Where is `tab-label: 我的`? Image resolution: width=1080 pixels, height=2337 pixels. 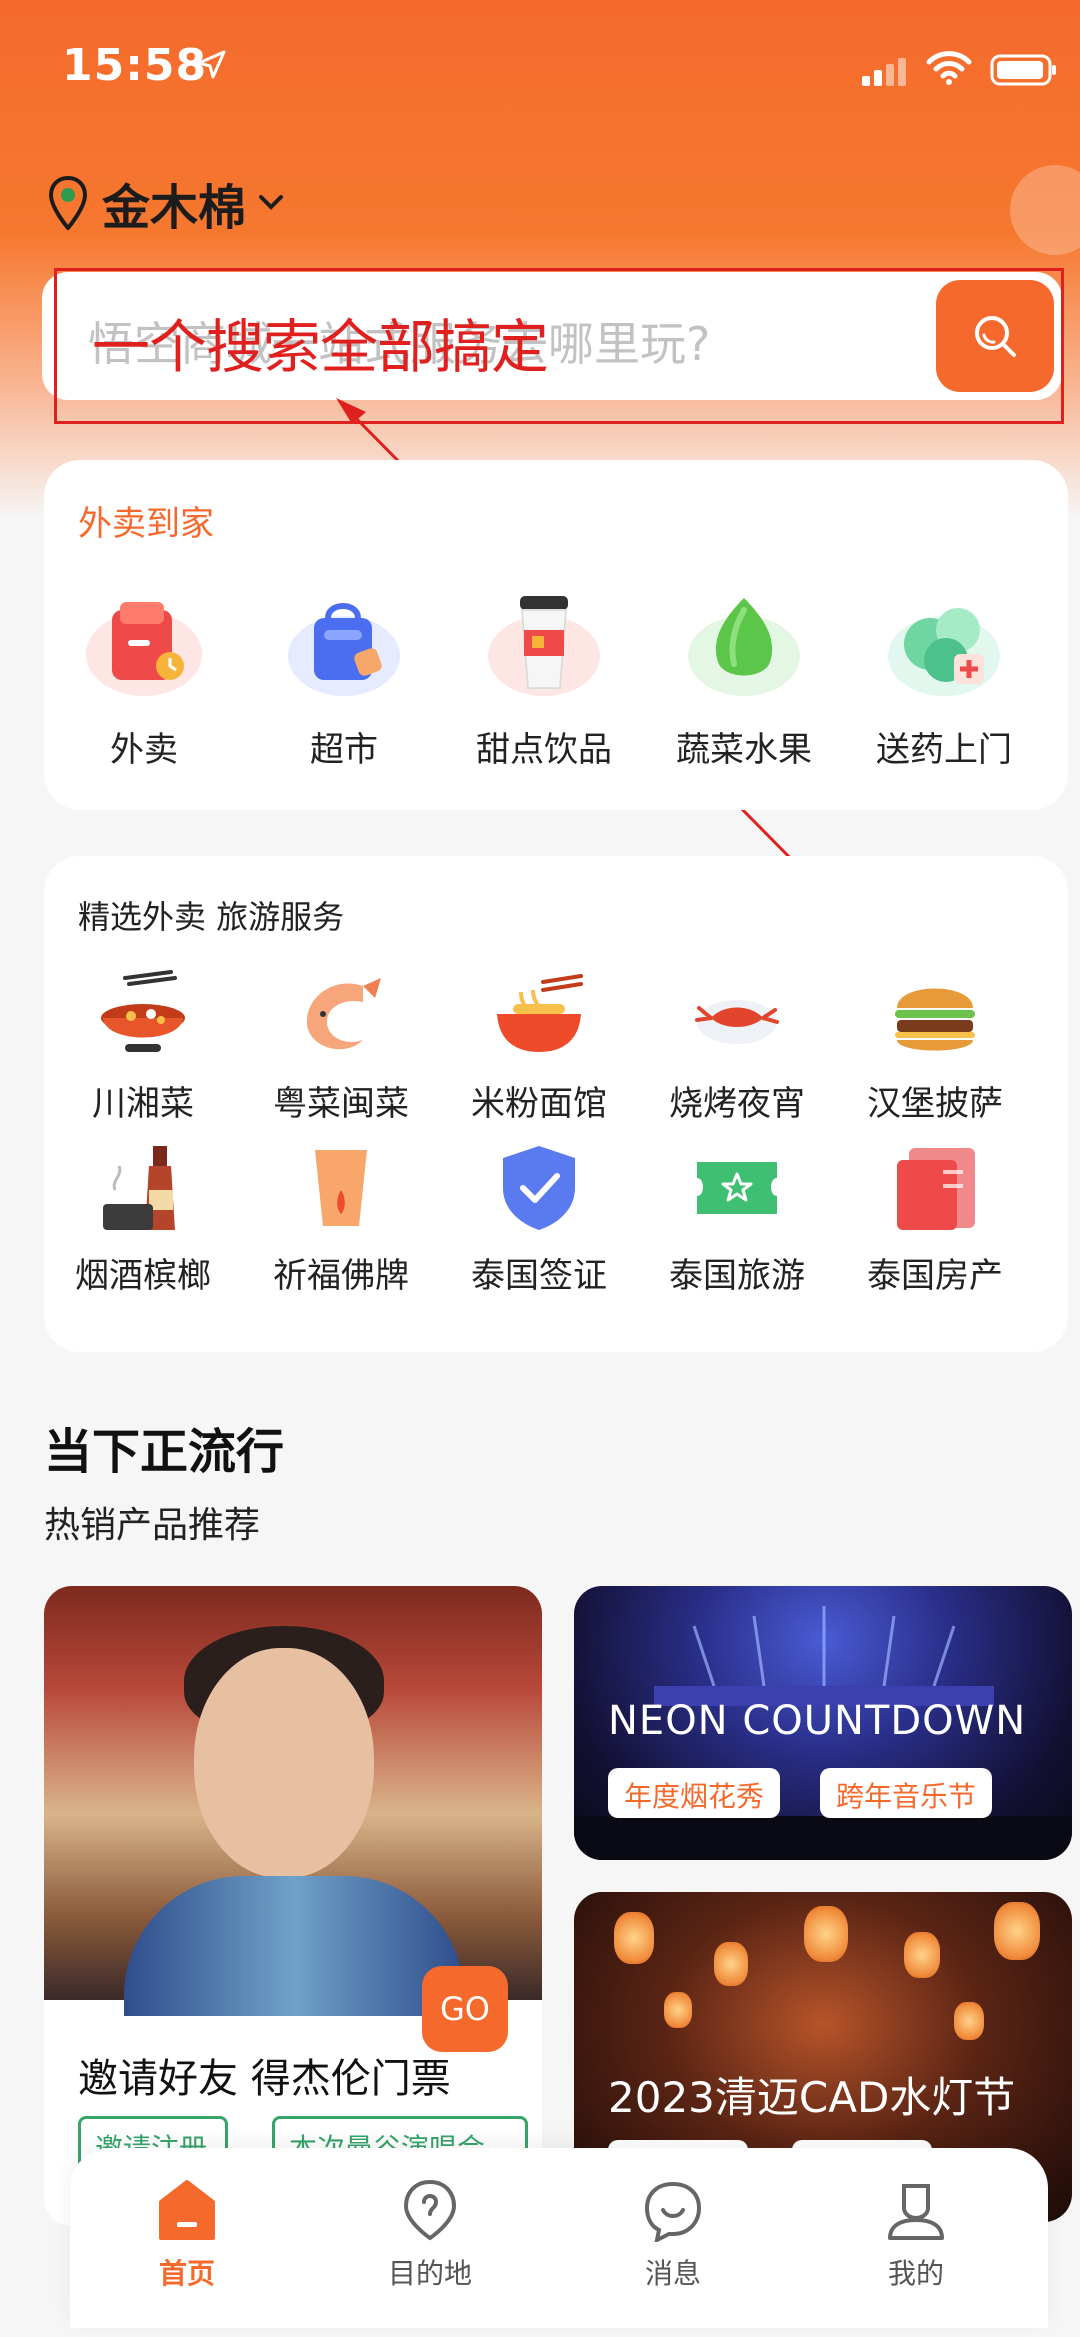
tab-label: 我的 is located at coordinates (915, 2273).